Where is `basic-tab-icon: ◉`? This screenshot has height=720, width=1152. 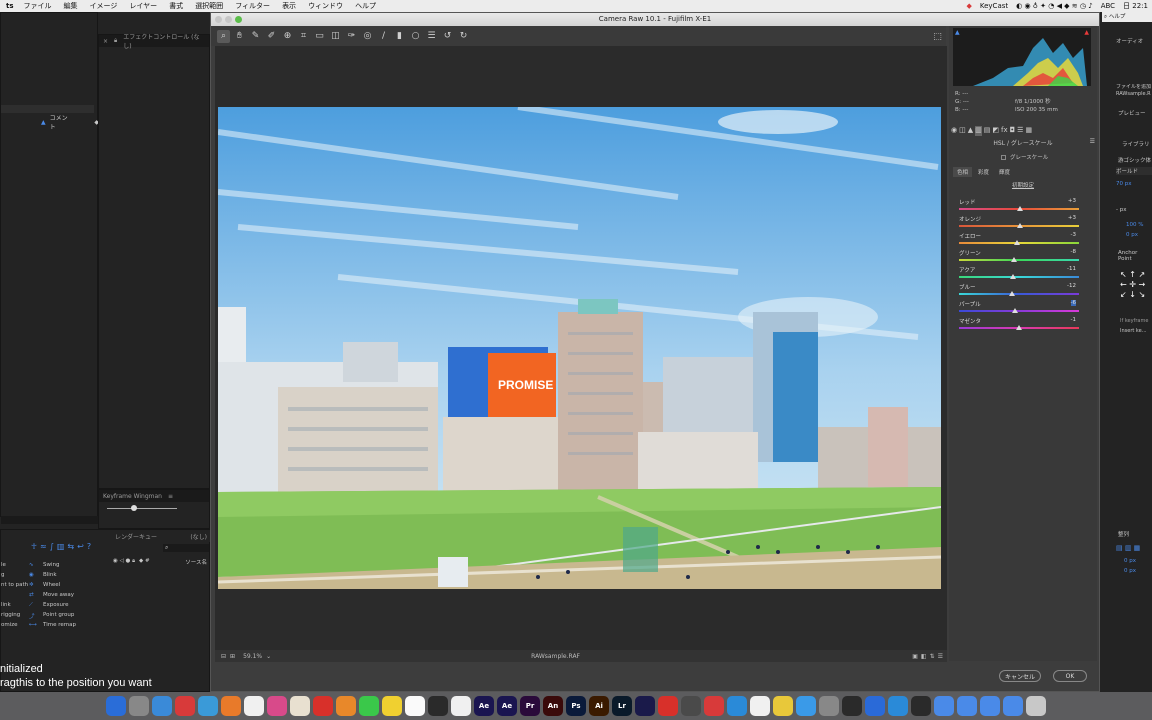 basic-tab-icon: ◉ is located at coordinates (954, 131).